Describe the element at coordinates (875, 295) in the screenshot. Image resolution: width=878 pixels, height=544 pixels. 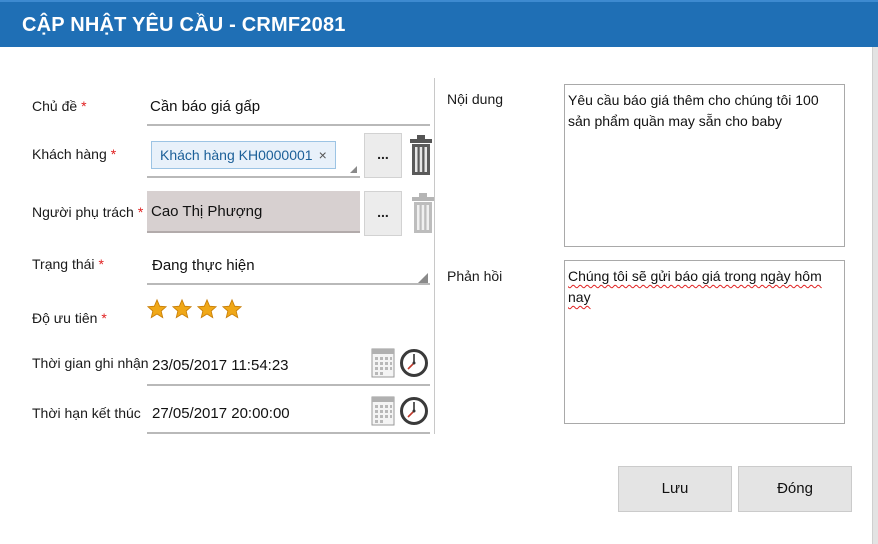
I see `window-edge` at that location.